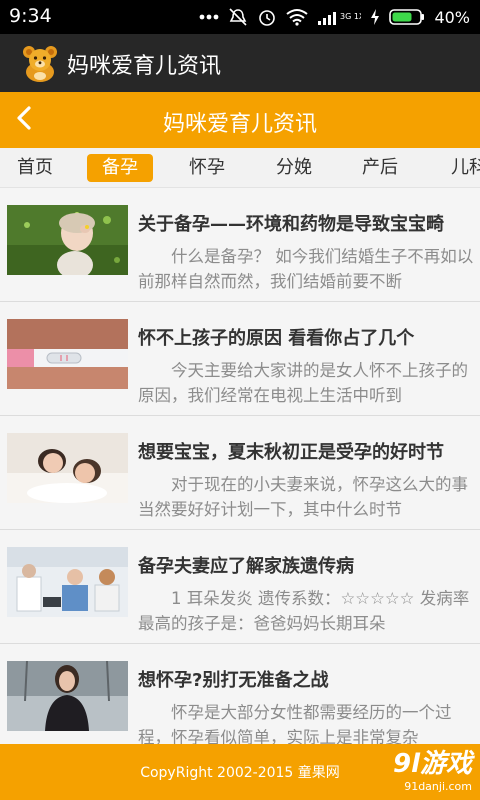 The height and width of the screenshot is (800, 480). What do you see at coordinates (350, 16) in the screenshot?
I see `network-type-label: 3G 1X` at bounding box center [350, 16].